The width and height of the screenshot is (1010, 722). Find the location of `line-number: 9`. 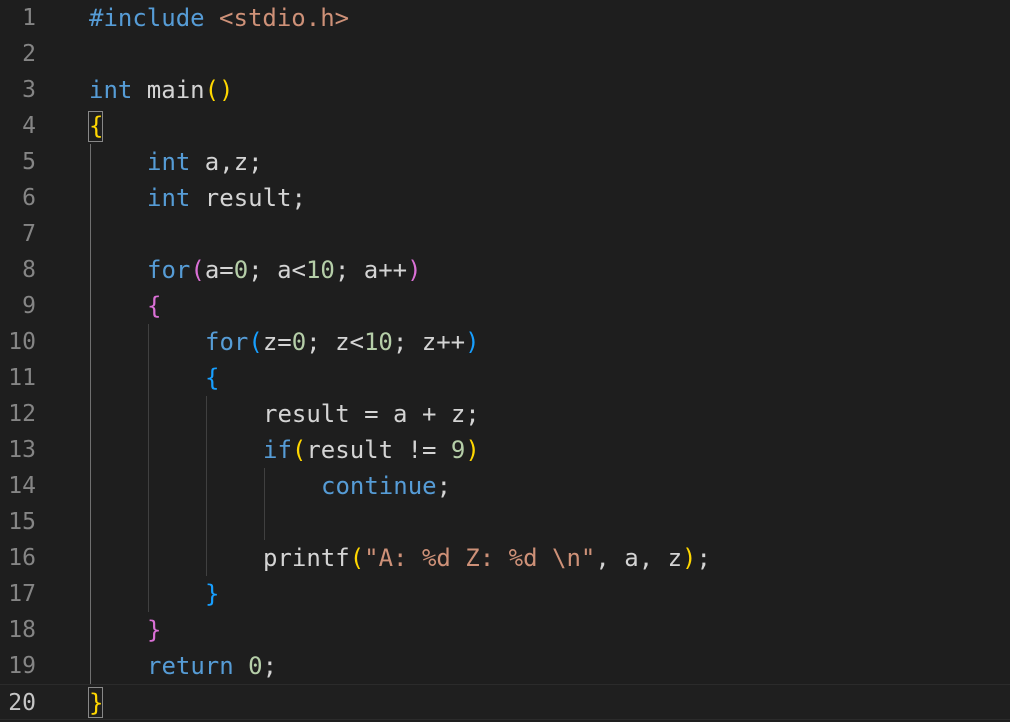

line-number: 9 is located at coordinates (29, 306).